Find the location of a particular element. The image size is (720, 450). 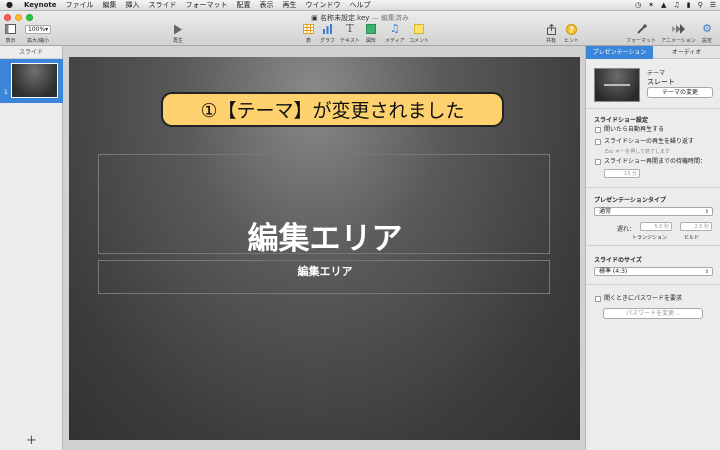

change-theme-button: テーマの変更 is located at coordinates (680, 92).